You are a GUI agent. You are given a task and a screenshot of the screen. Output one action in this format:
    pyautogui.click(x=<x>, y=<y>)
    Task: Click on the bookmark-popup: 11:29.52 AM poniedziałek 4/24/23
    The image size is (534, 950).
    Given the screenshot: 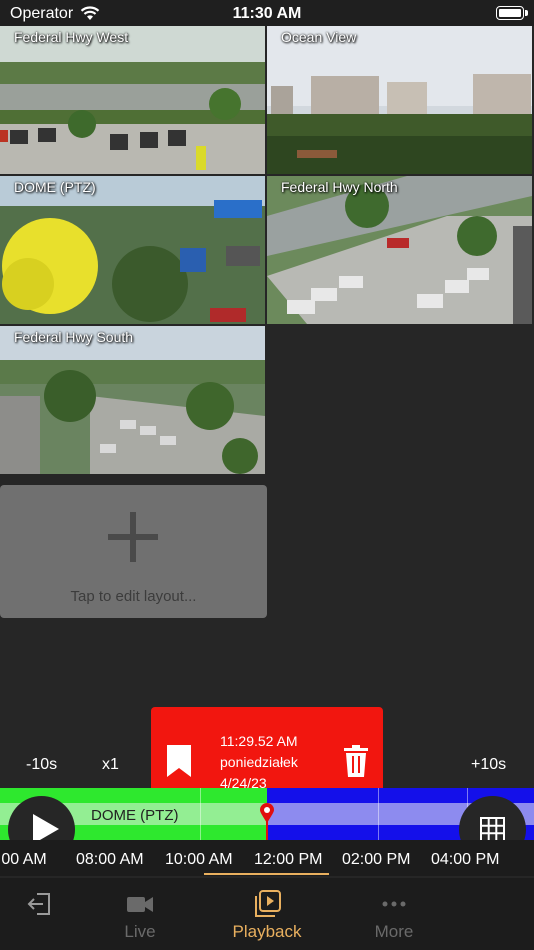 What is the action you would take?
    pyautogui.click(x=267, y=750)
    